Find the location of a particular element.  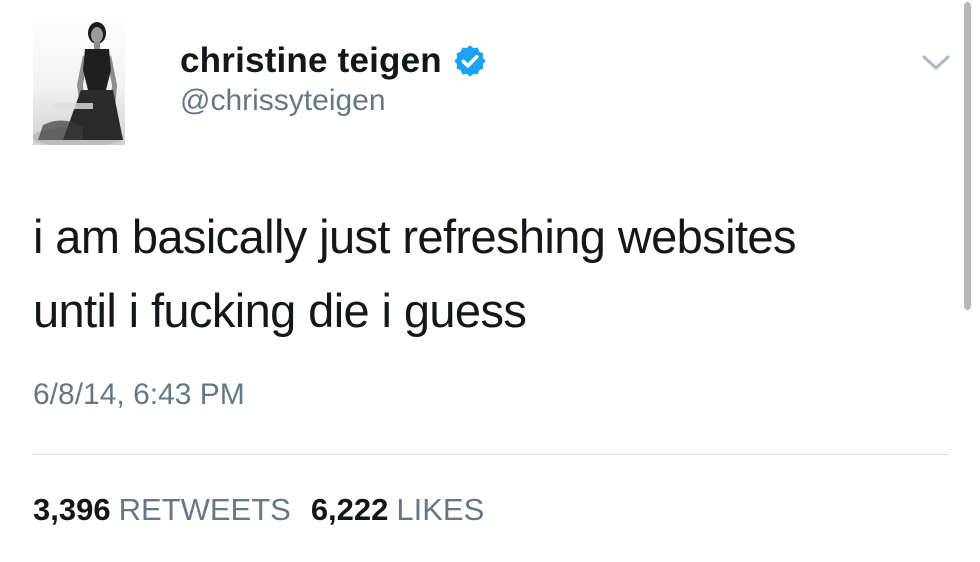

name-row: christine teigen is located at coordinates (334, 61).